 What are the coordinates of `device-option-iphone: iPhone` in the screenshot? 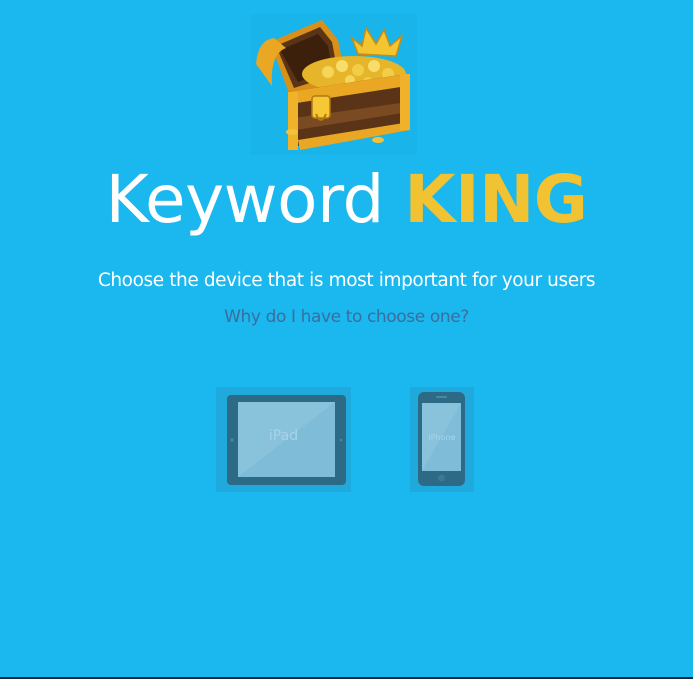 It's located at (442, 439).